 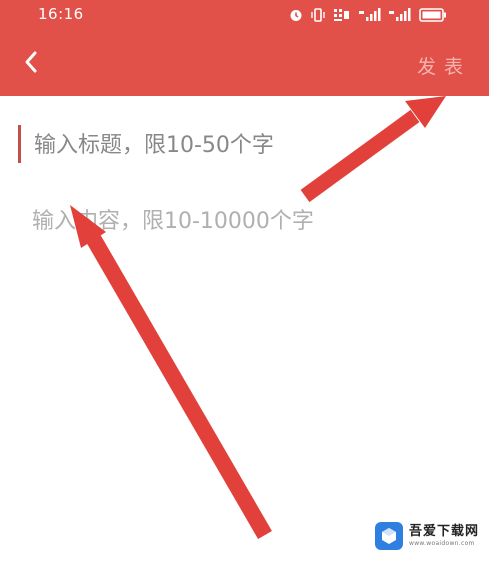 I want to click on status-time: 16:16, so click(x=61, y=14).